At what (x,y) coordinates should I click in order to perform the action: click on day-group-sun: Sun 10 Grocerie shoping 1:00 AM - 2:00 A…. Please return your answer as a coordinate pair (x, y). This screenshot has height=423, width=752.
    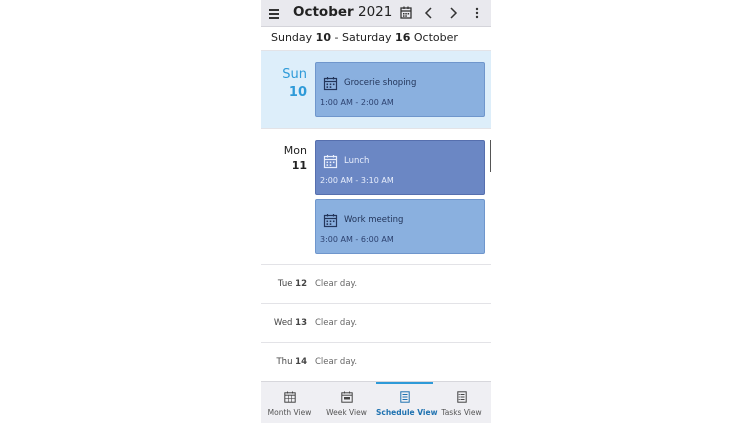
    Looking at the image, I should click on (376, 90).